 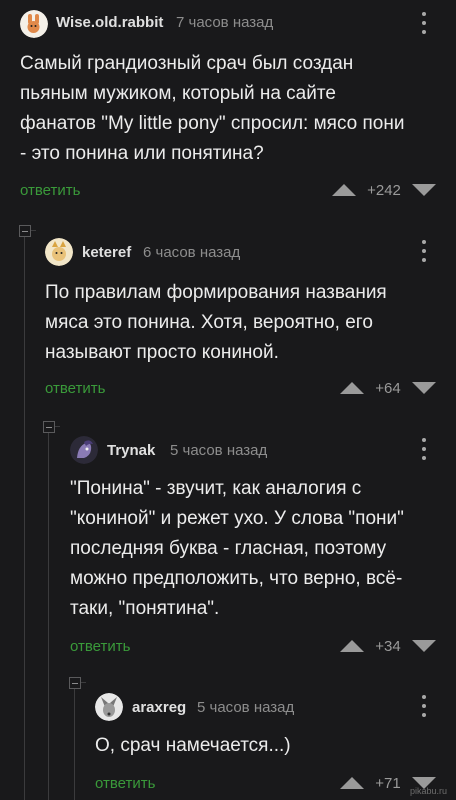 What do you see at coordinates (228, 548) in the screenshot?
I see `comment-text-line: последняя буква - гласная, поэтому` at bounding box center [228, 548].